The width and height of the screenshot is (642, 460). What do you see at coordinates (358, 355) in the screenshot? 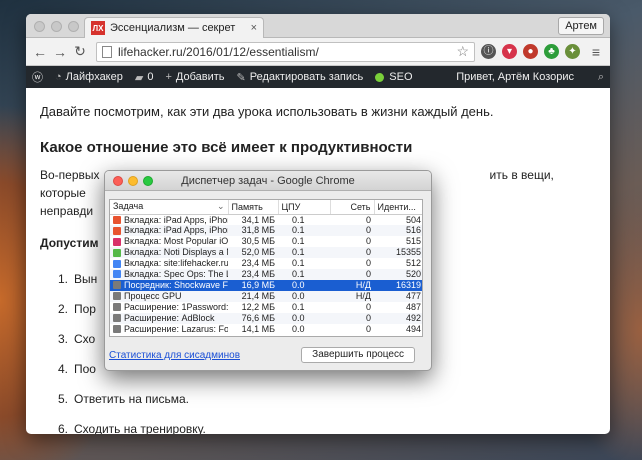
I see `end-process-button: Завершить процесс` at bounding box center [358, 355].